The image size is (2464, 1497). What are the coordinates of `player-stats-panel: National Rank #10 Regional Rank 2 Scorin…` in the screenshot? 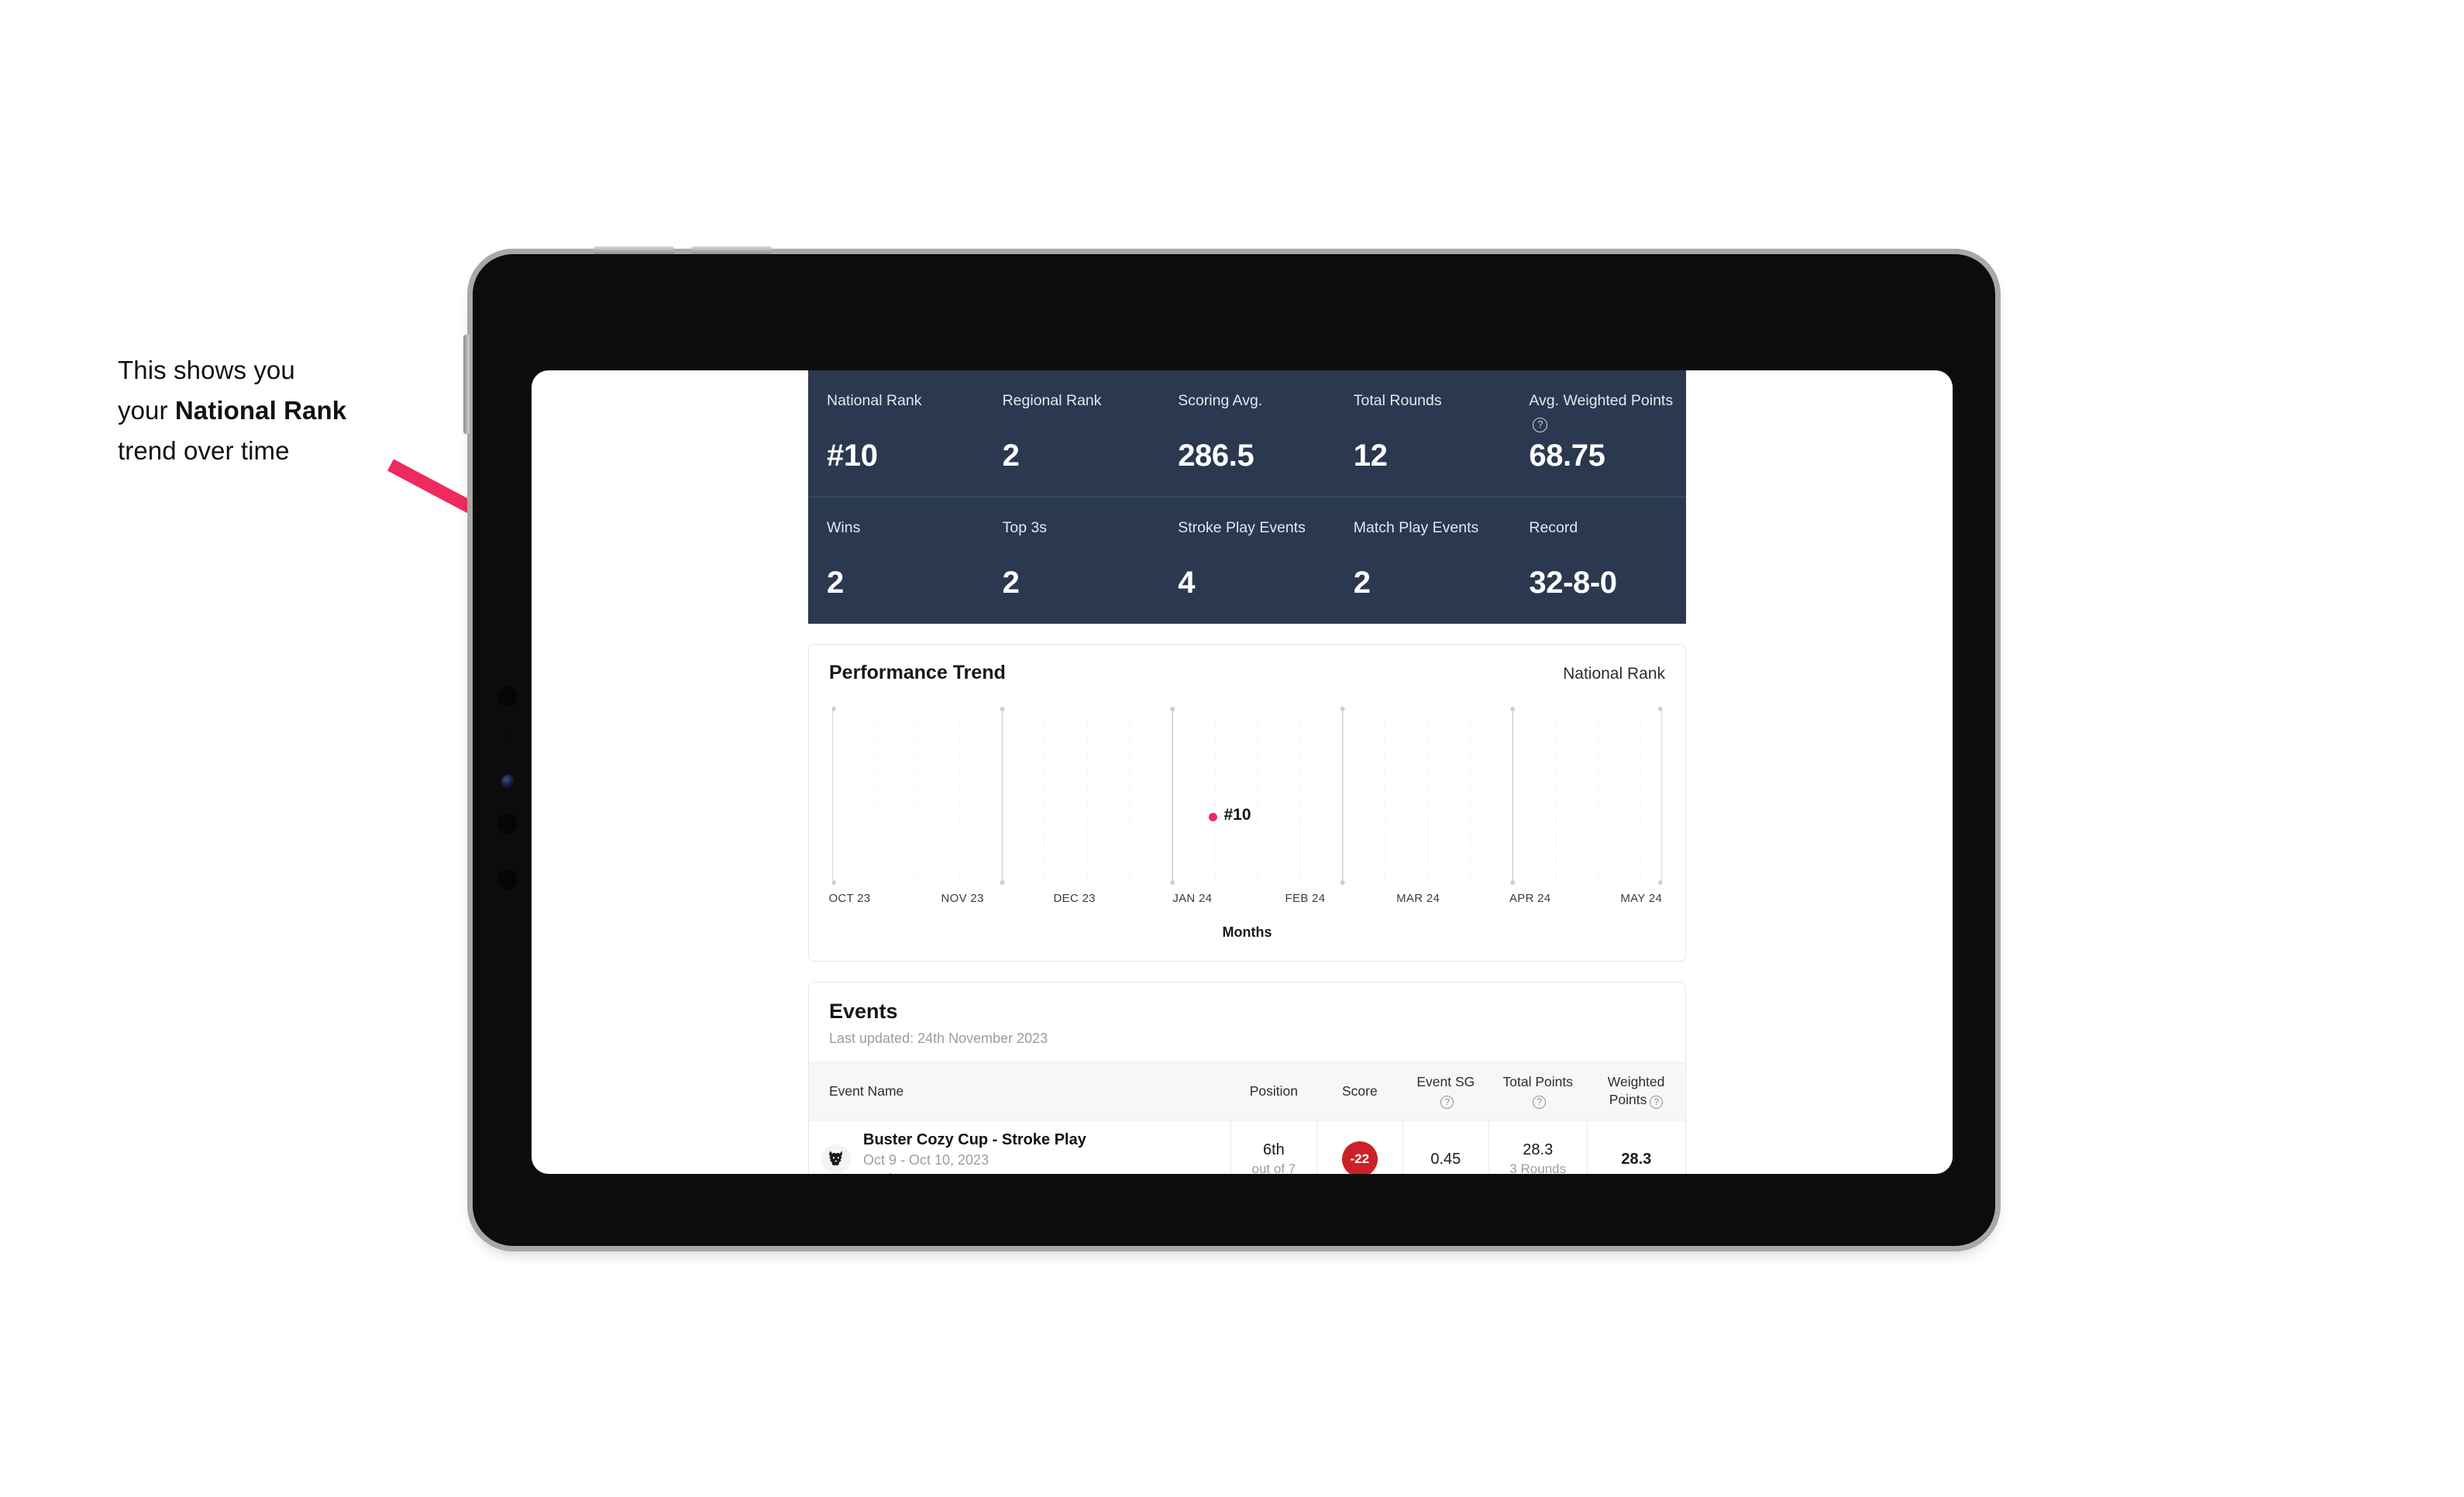 It's located at (1247, 497).